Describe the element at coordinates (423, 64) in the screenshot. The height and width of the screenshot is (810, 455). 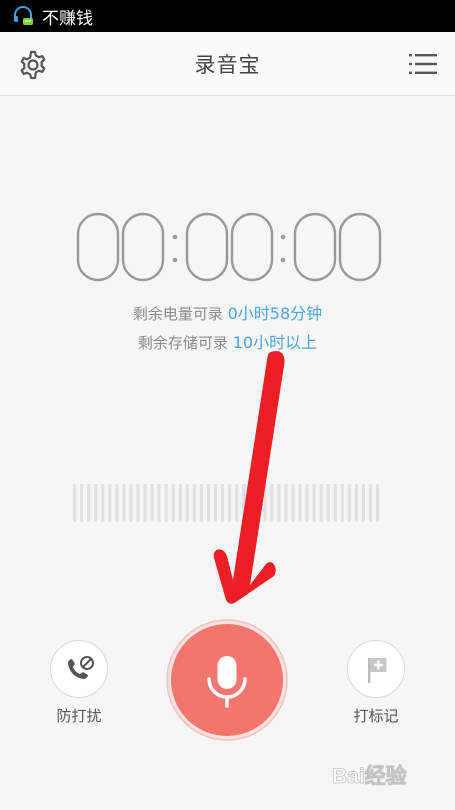
I see `list-menu-icon` at that location.